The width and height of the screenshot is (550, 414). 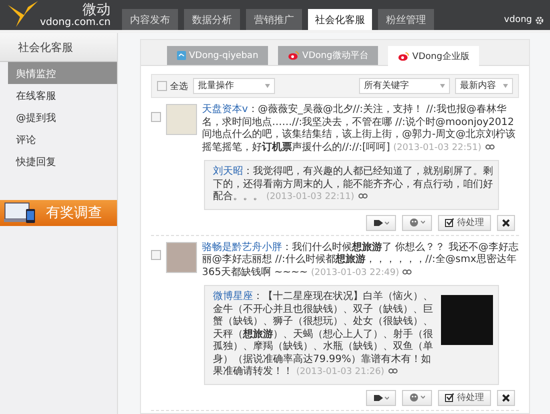 What do you see at coordinates (75, 22) in the screenshot?
I see `logo-domain: vdong.com.cn` at bounding box center [75, 22].